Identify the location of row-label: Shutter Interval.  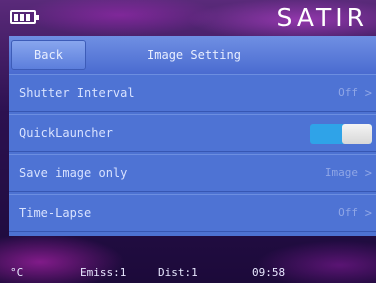
(77, 93).